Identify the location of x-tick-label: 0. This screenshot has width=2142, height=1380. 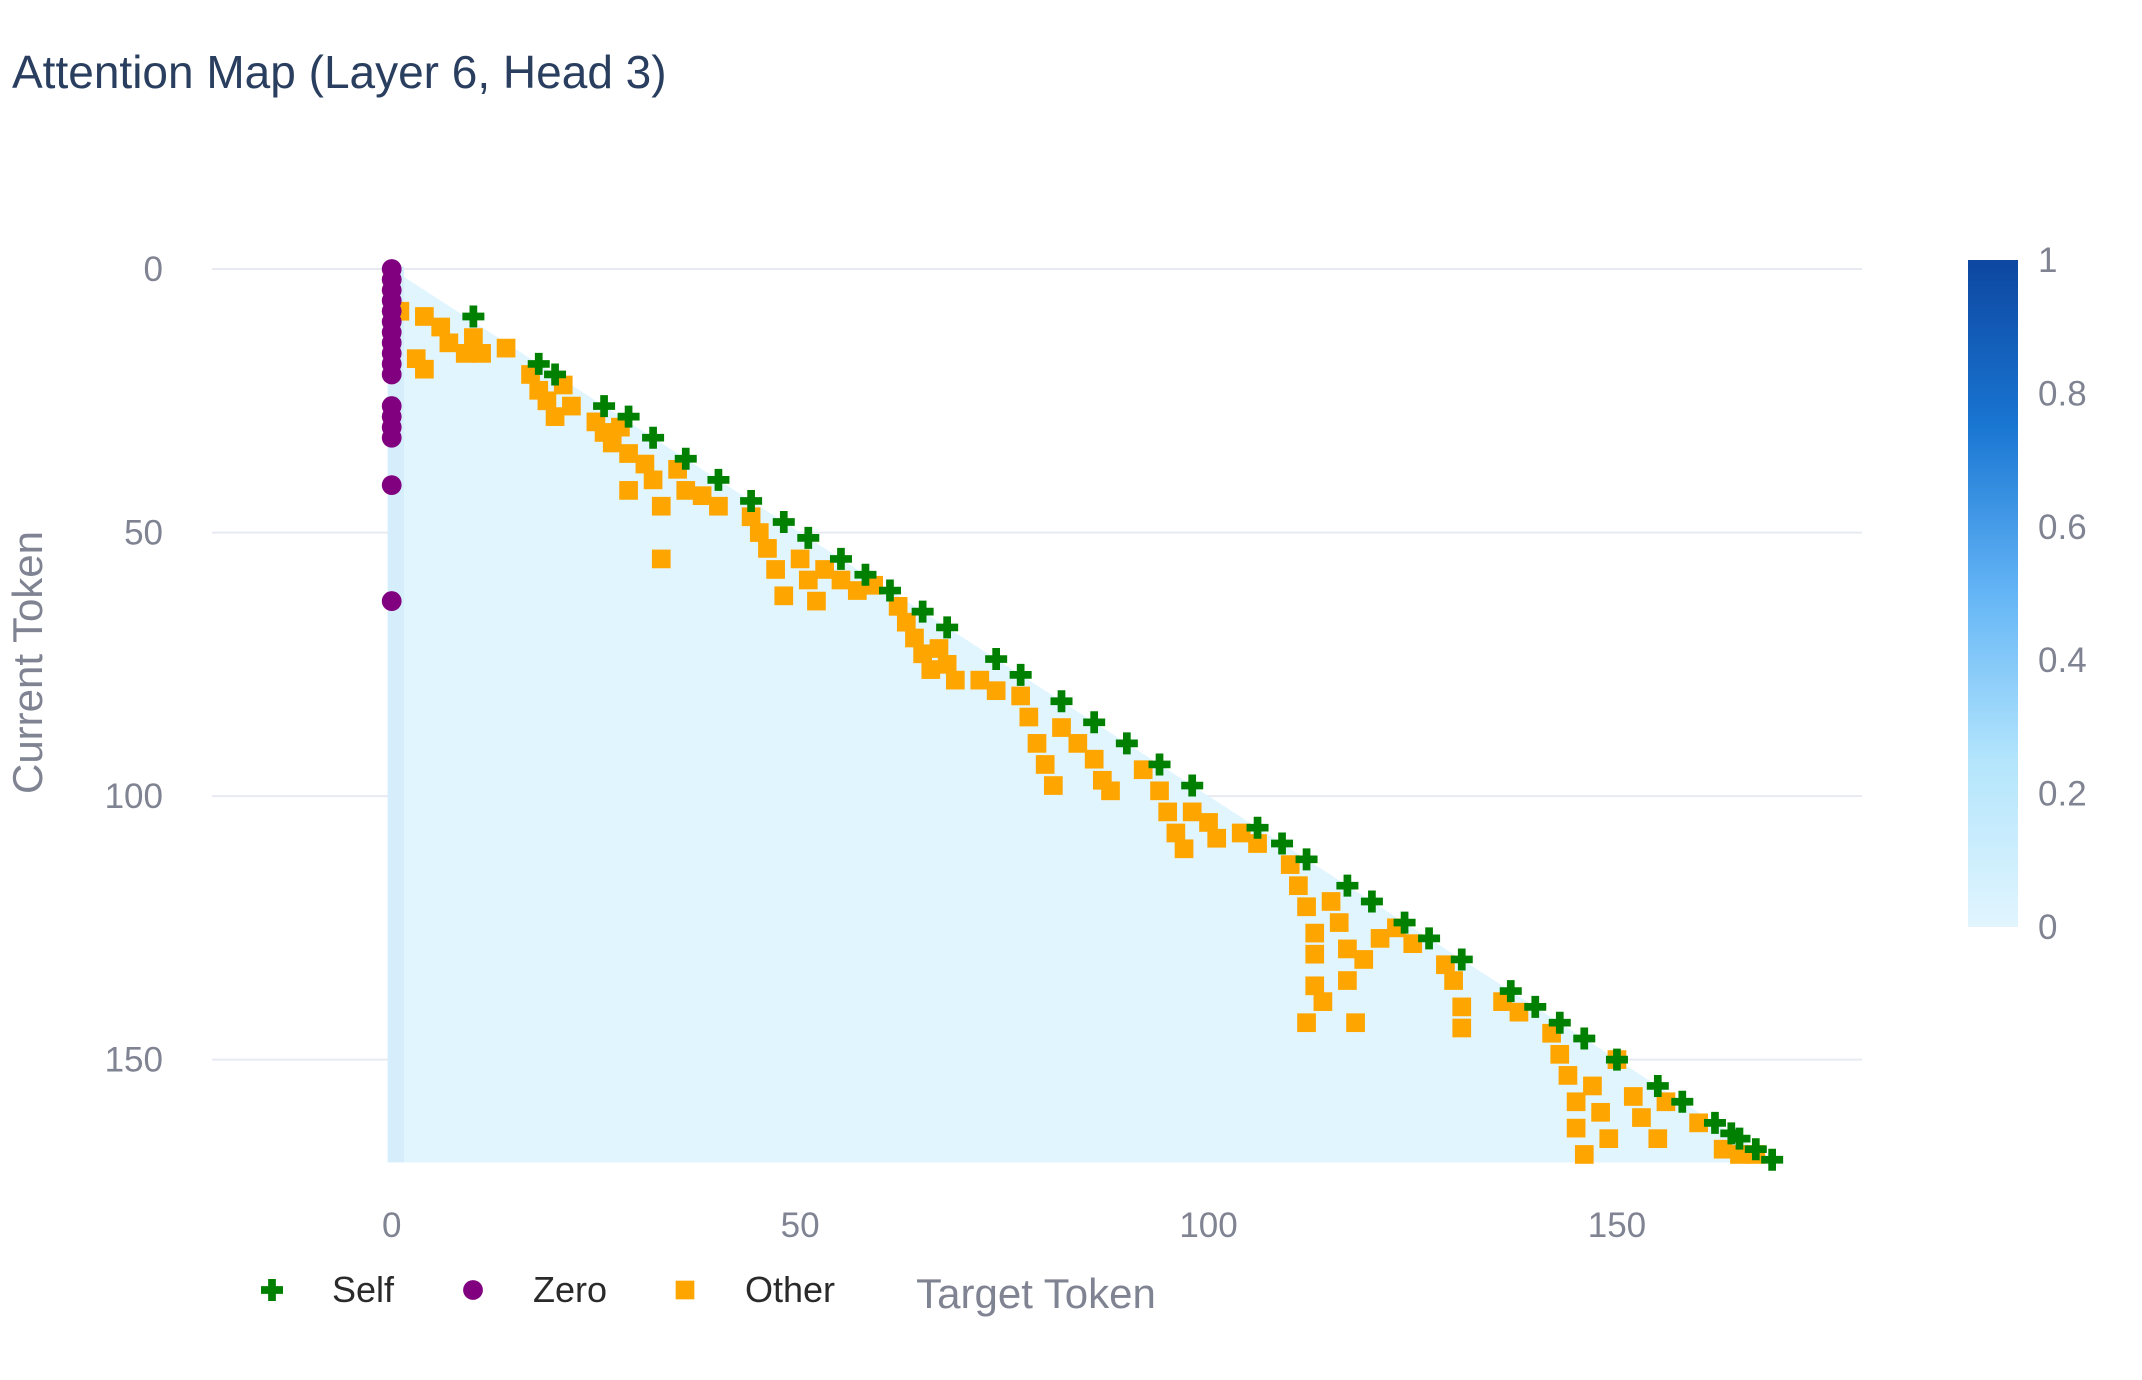
(391, 1225).